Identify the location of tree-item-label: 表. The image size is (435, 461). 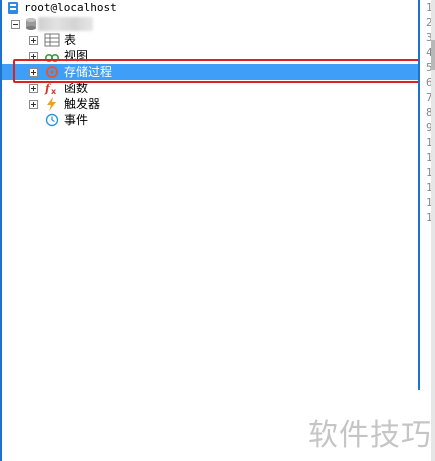
(70, 40).